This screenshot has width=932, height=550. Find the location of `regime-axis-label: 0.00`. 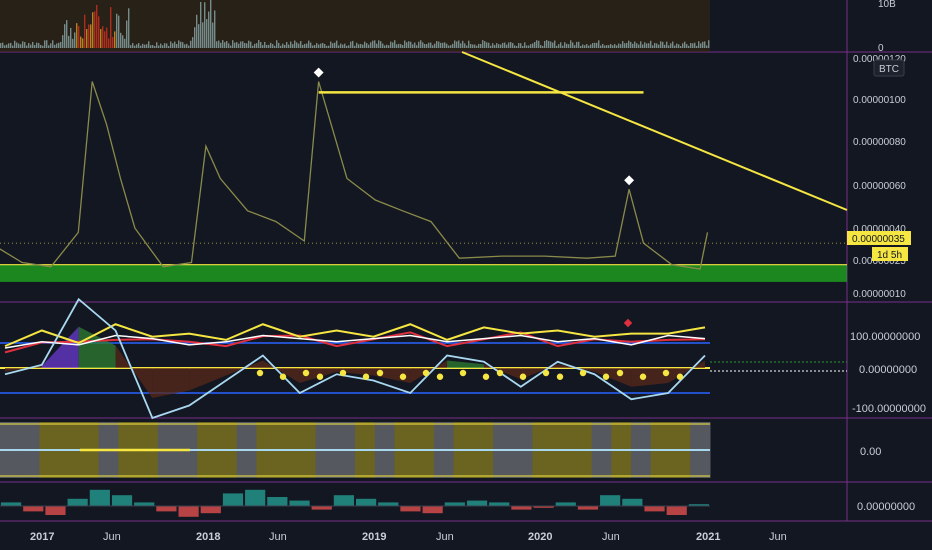

regime-axis-label: 0.00 is located at coordinates (870, 452).